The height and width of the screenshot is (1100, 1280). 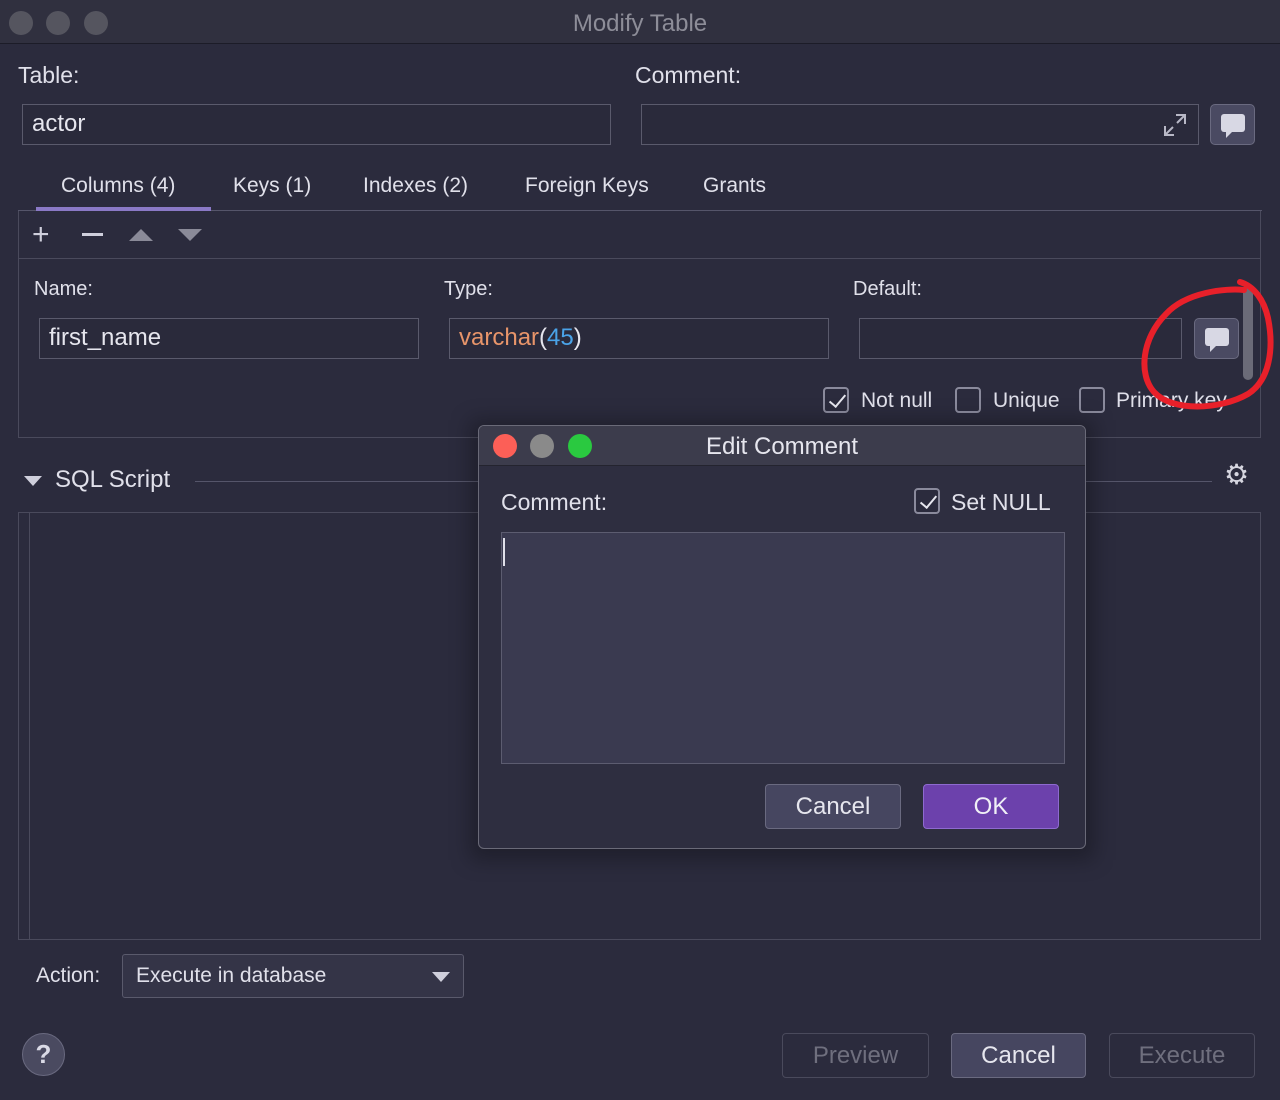 I want to click on type-size: 45, so click(x=560, y=337).